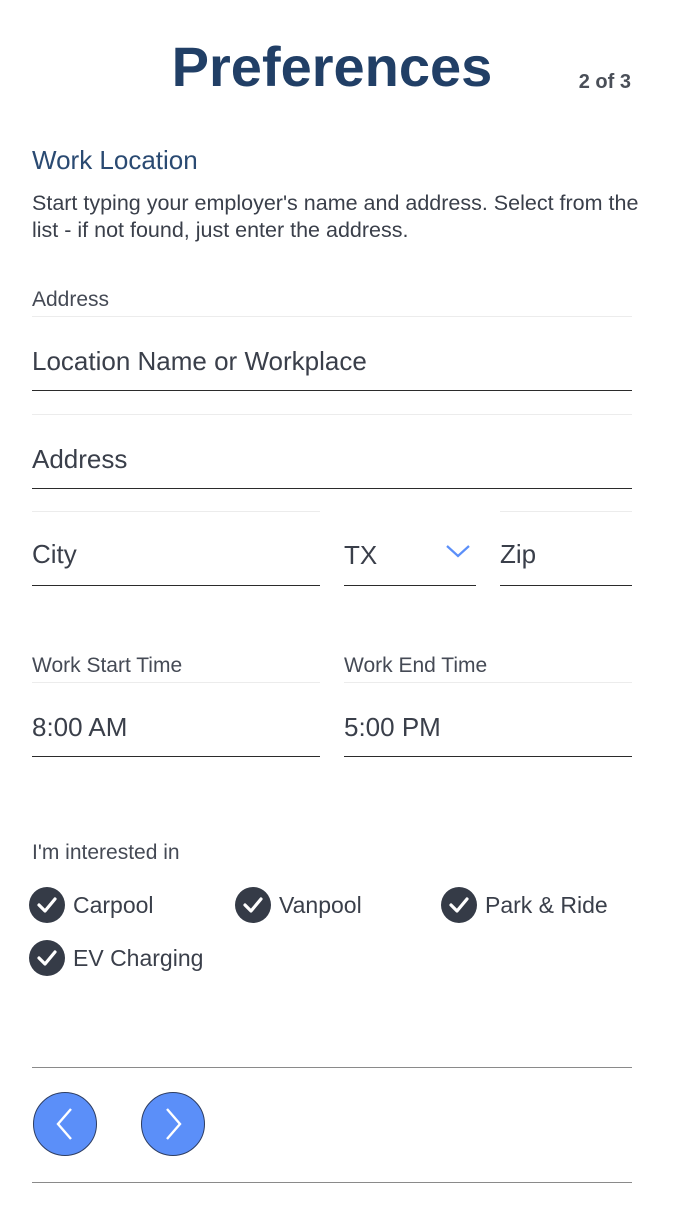 This screenshot has height=1214, width=682. What do you see at coordinates (115, 160) in the screenshot?
I see `section-title-work-location: Work Location` at bounding box center [115, 160].